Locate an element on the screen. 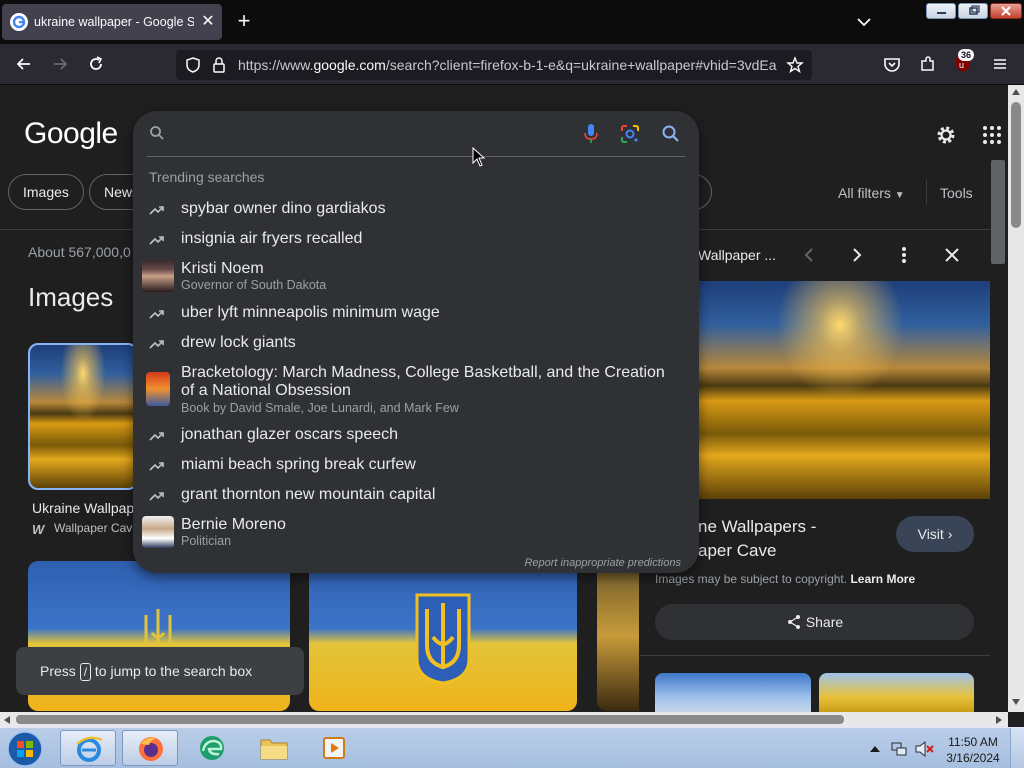 This screenshot has height=768, width=1024. start-button-windows-icon is located at coordinates (25, 749).